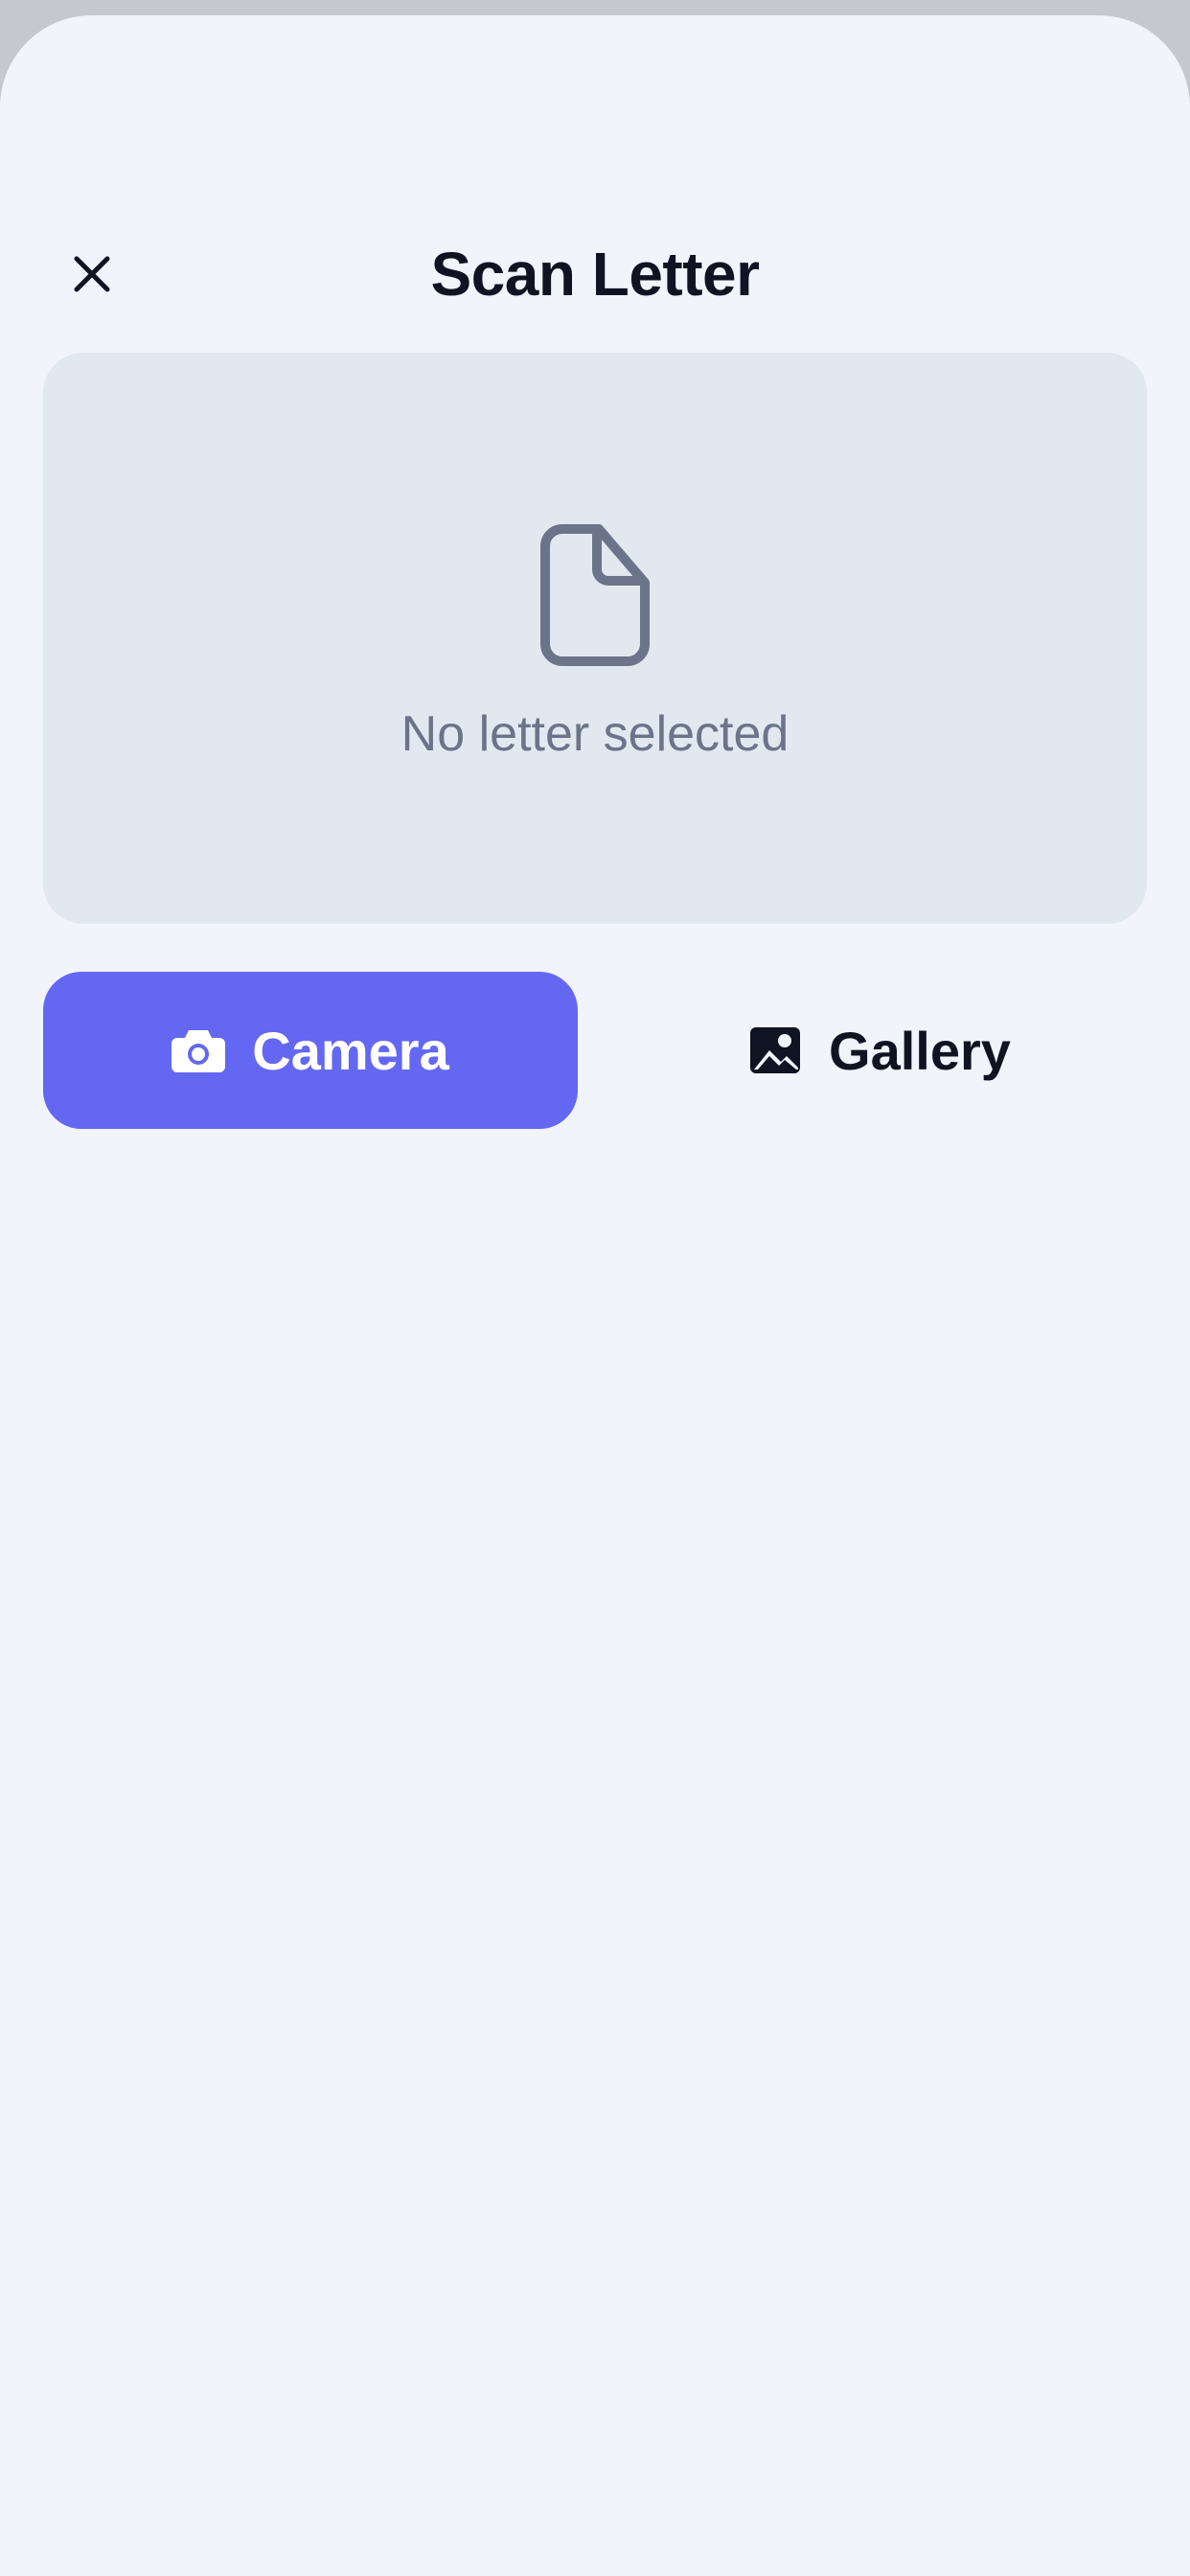 The height and width of the screenshot is (2576, 1190). I want to click on camera-button-label: Camera, so click(350, 1050).